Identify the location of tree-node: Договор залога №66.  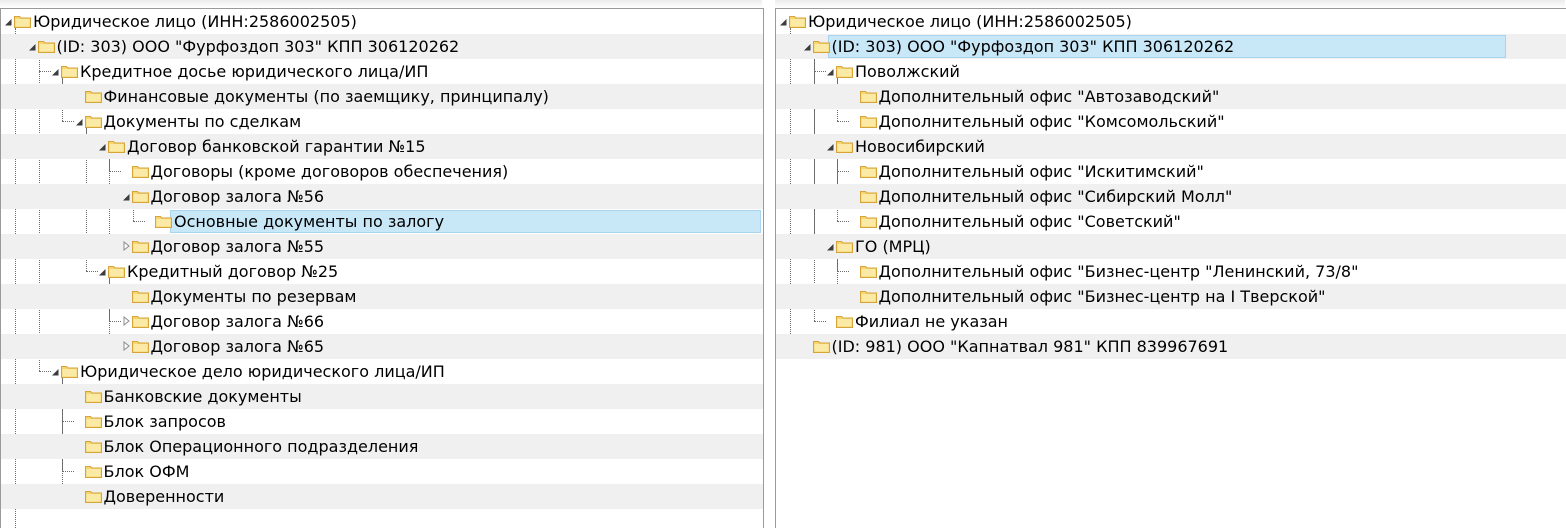
(382, 321).